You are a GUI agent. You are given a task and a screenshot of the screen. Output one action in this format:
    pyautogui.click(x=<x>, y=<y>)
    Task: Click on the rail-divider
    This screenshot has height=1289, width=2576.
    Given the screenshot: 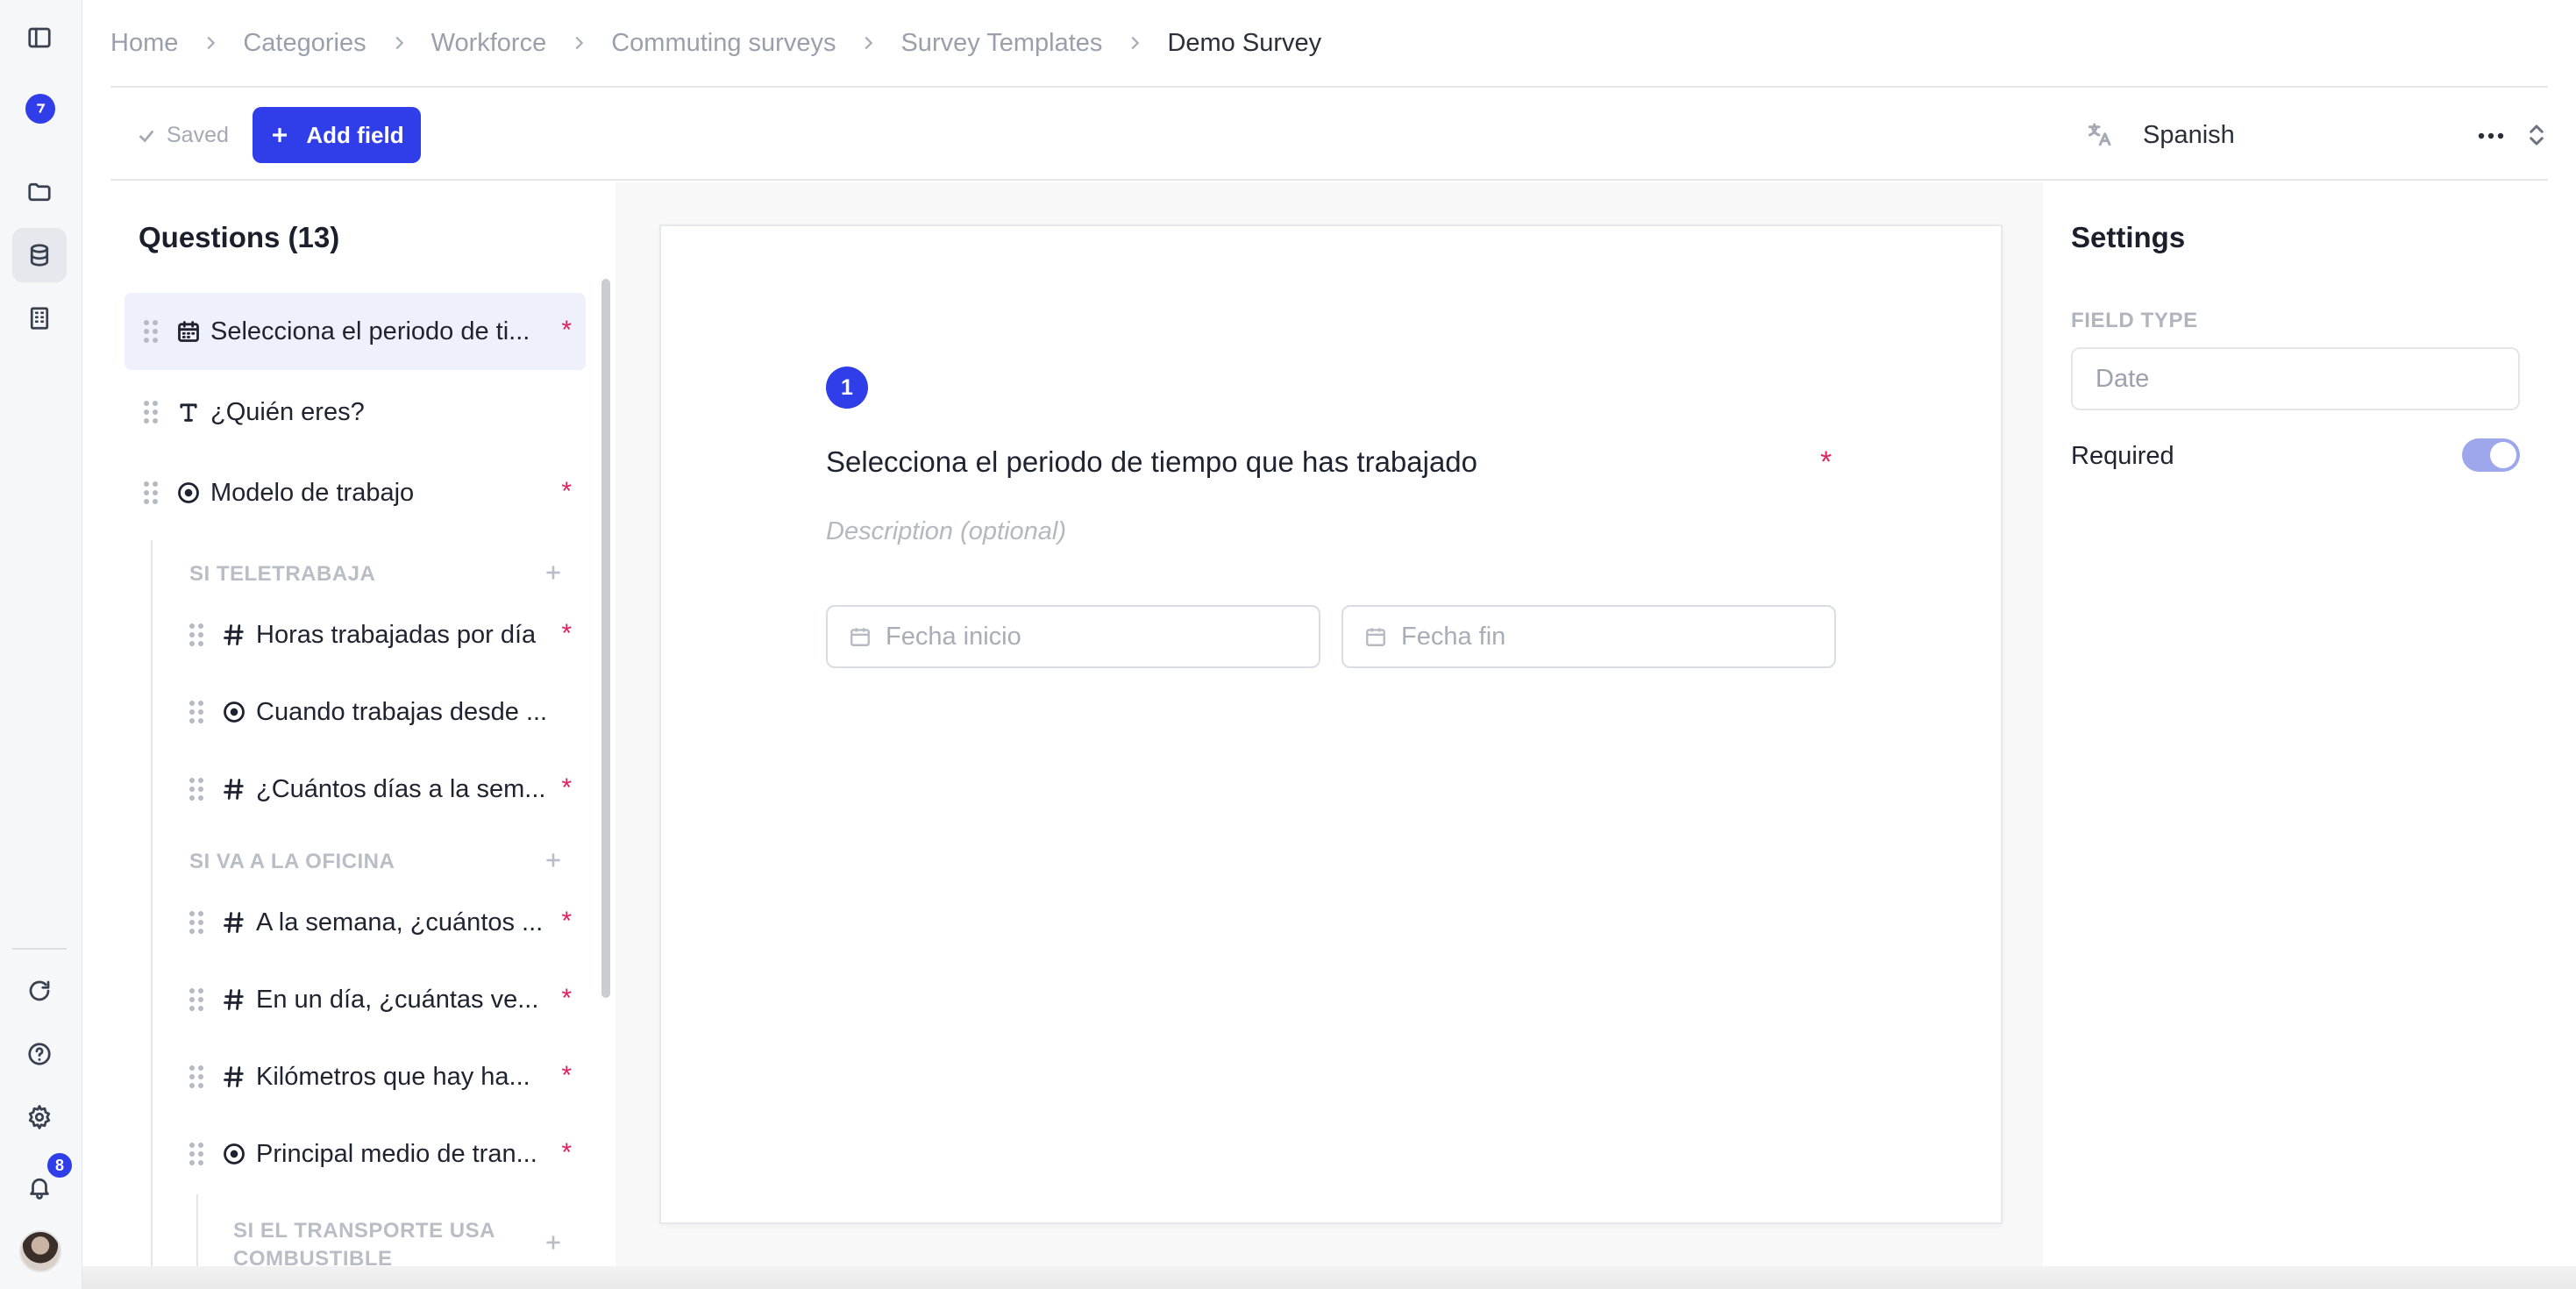 What is the action you would take?
    pyautogui.click(x=39, y=949)
    